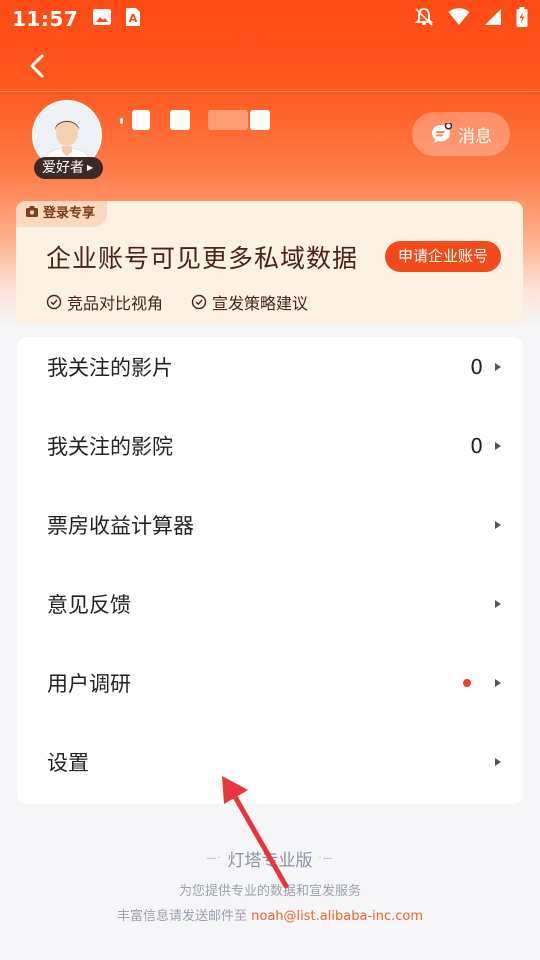 This screenshot has height=960, width=540. What do you see at coordinates (270, 65) in the screenshot?
I see `nav-bar` at bounding box center [270, 65].